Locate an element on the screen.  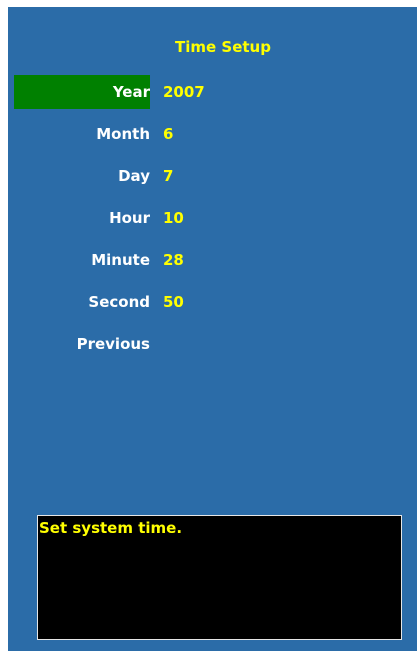
previous-button: Previous is located at coordinates (82, 344).